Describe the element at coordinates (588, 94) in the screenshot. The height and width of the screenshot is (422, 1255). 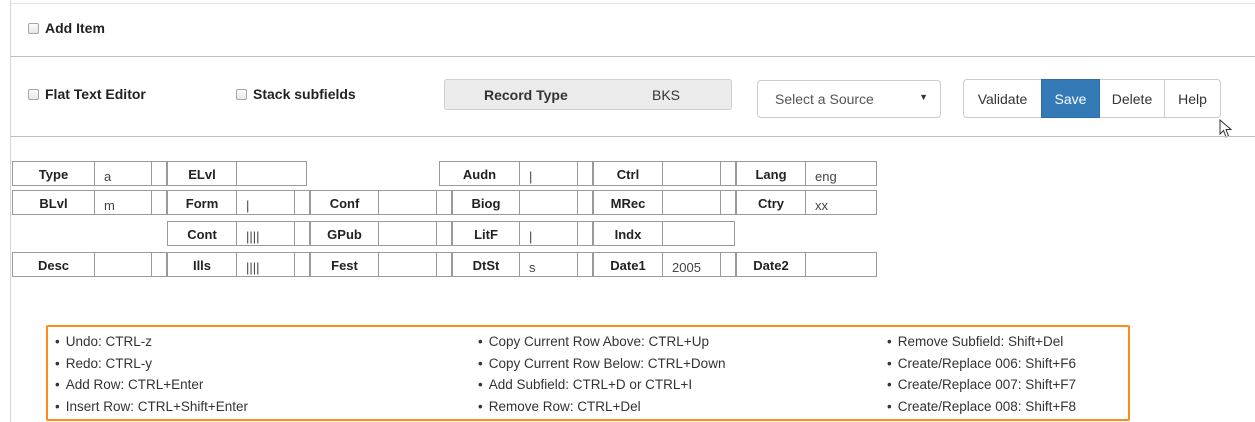
I see `record-type-display: Record Type BKS` at that location.